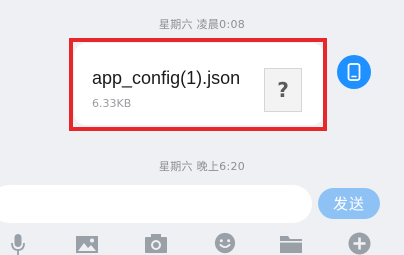  I want to click on plus-icon, so click(359, 243).